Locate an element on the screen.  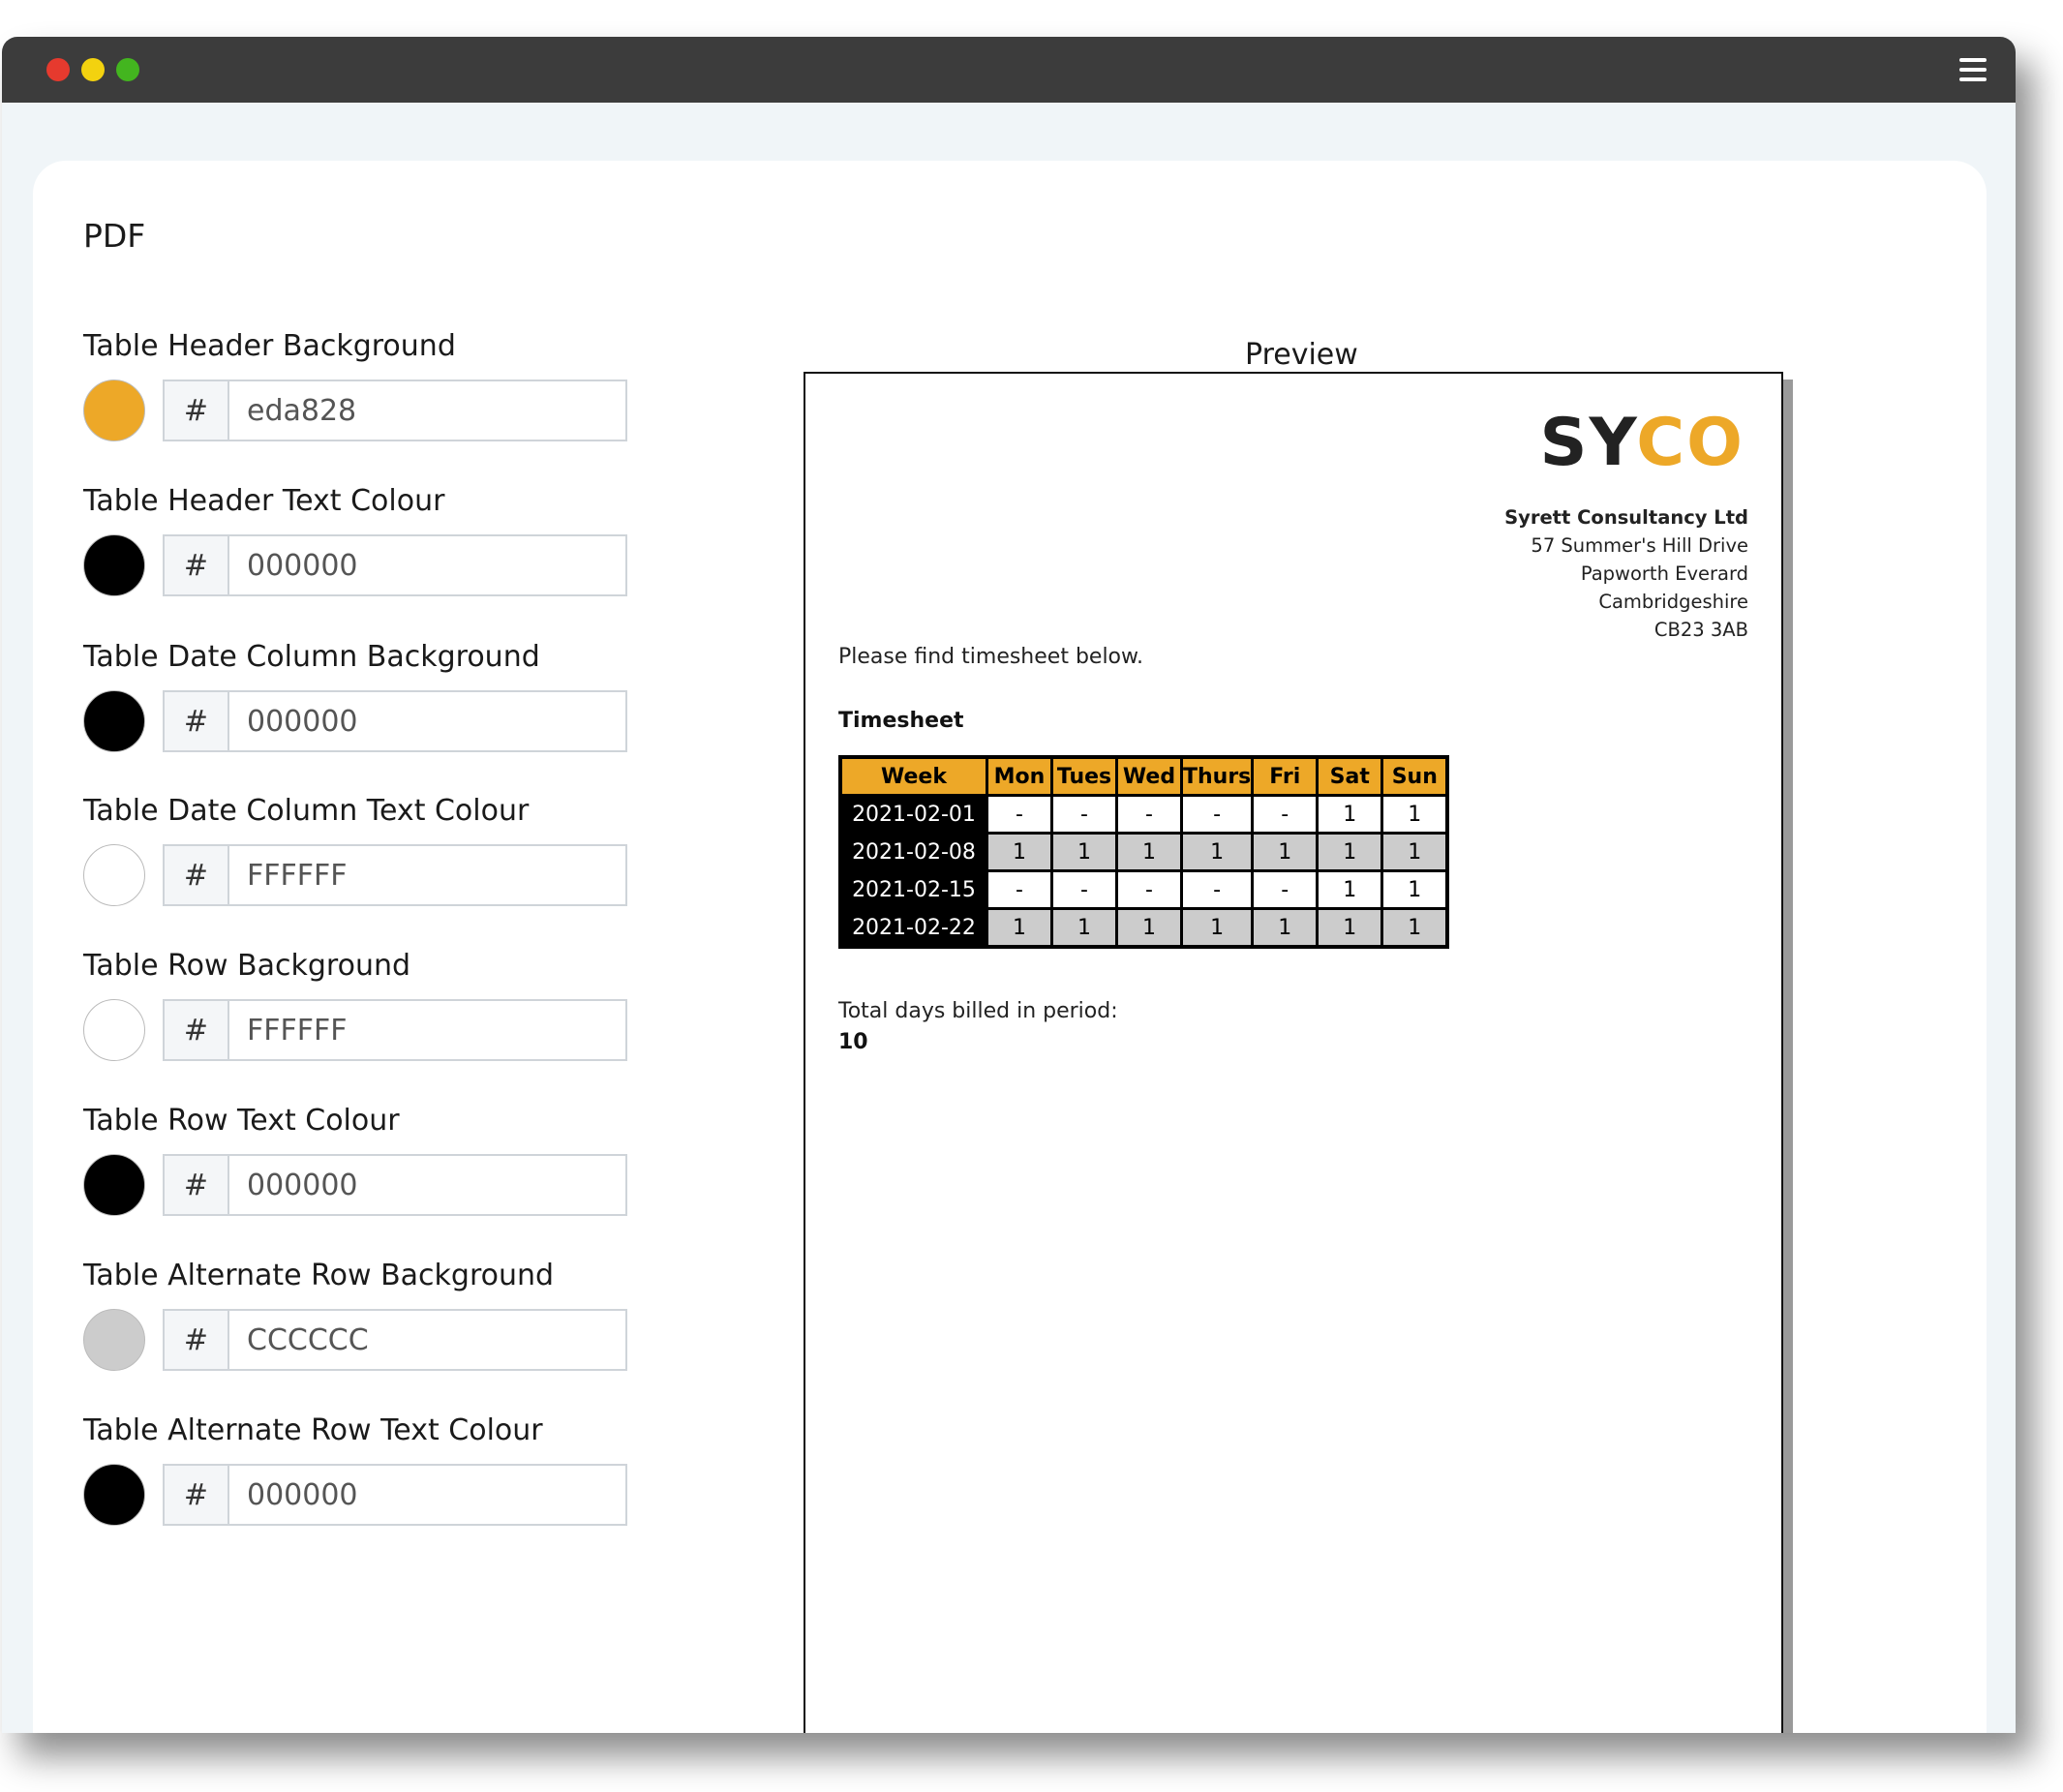
setting-label: Table Date Column Background is located at coordinates (311, 657).